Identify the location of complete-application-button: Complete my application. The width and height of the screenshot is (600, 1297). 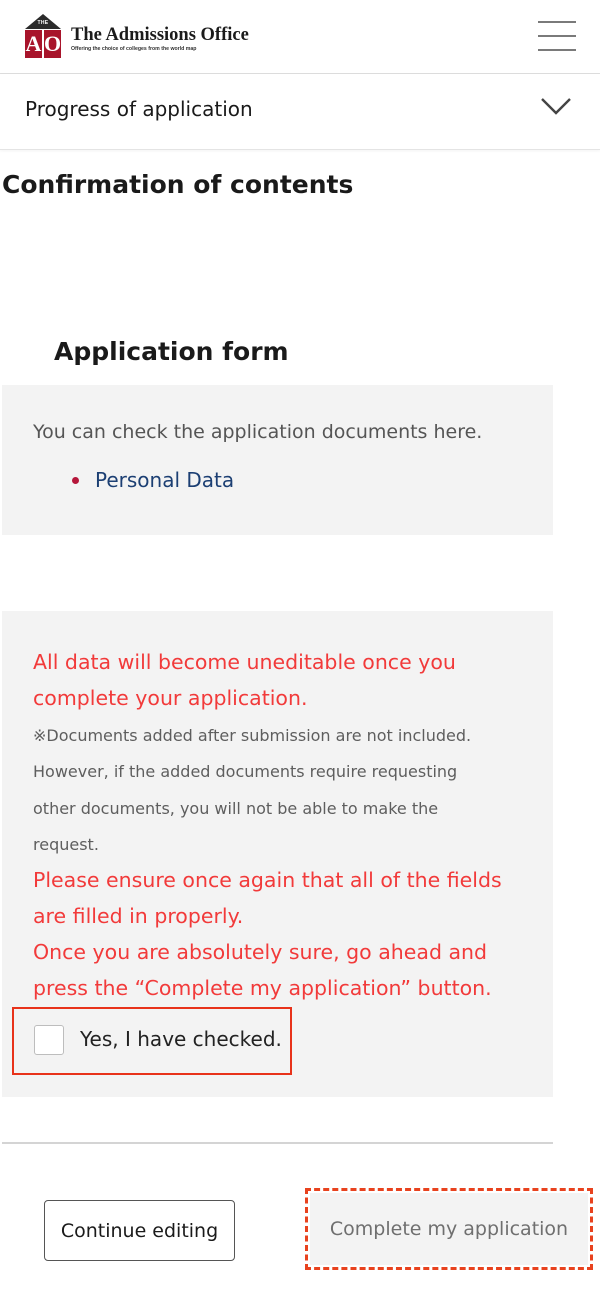
(449, 1229).